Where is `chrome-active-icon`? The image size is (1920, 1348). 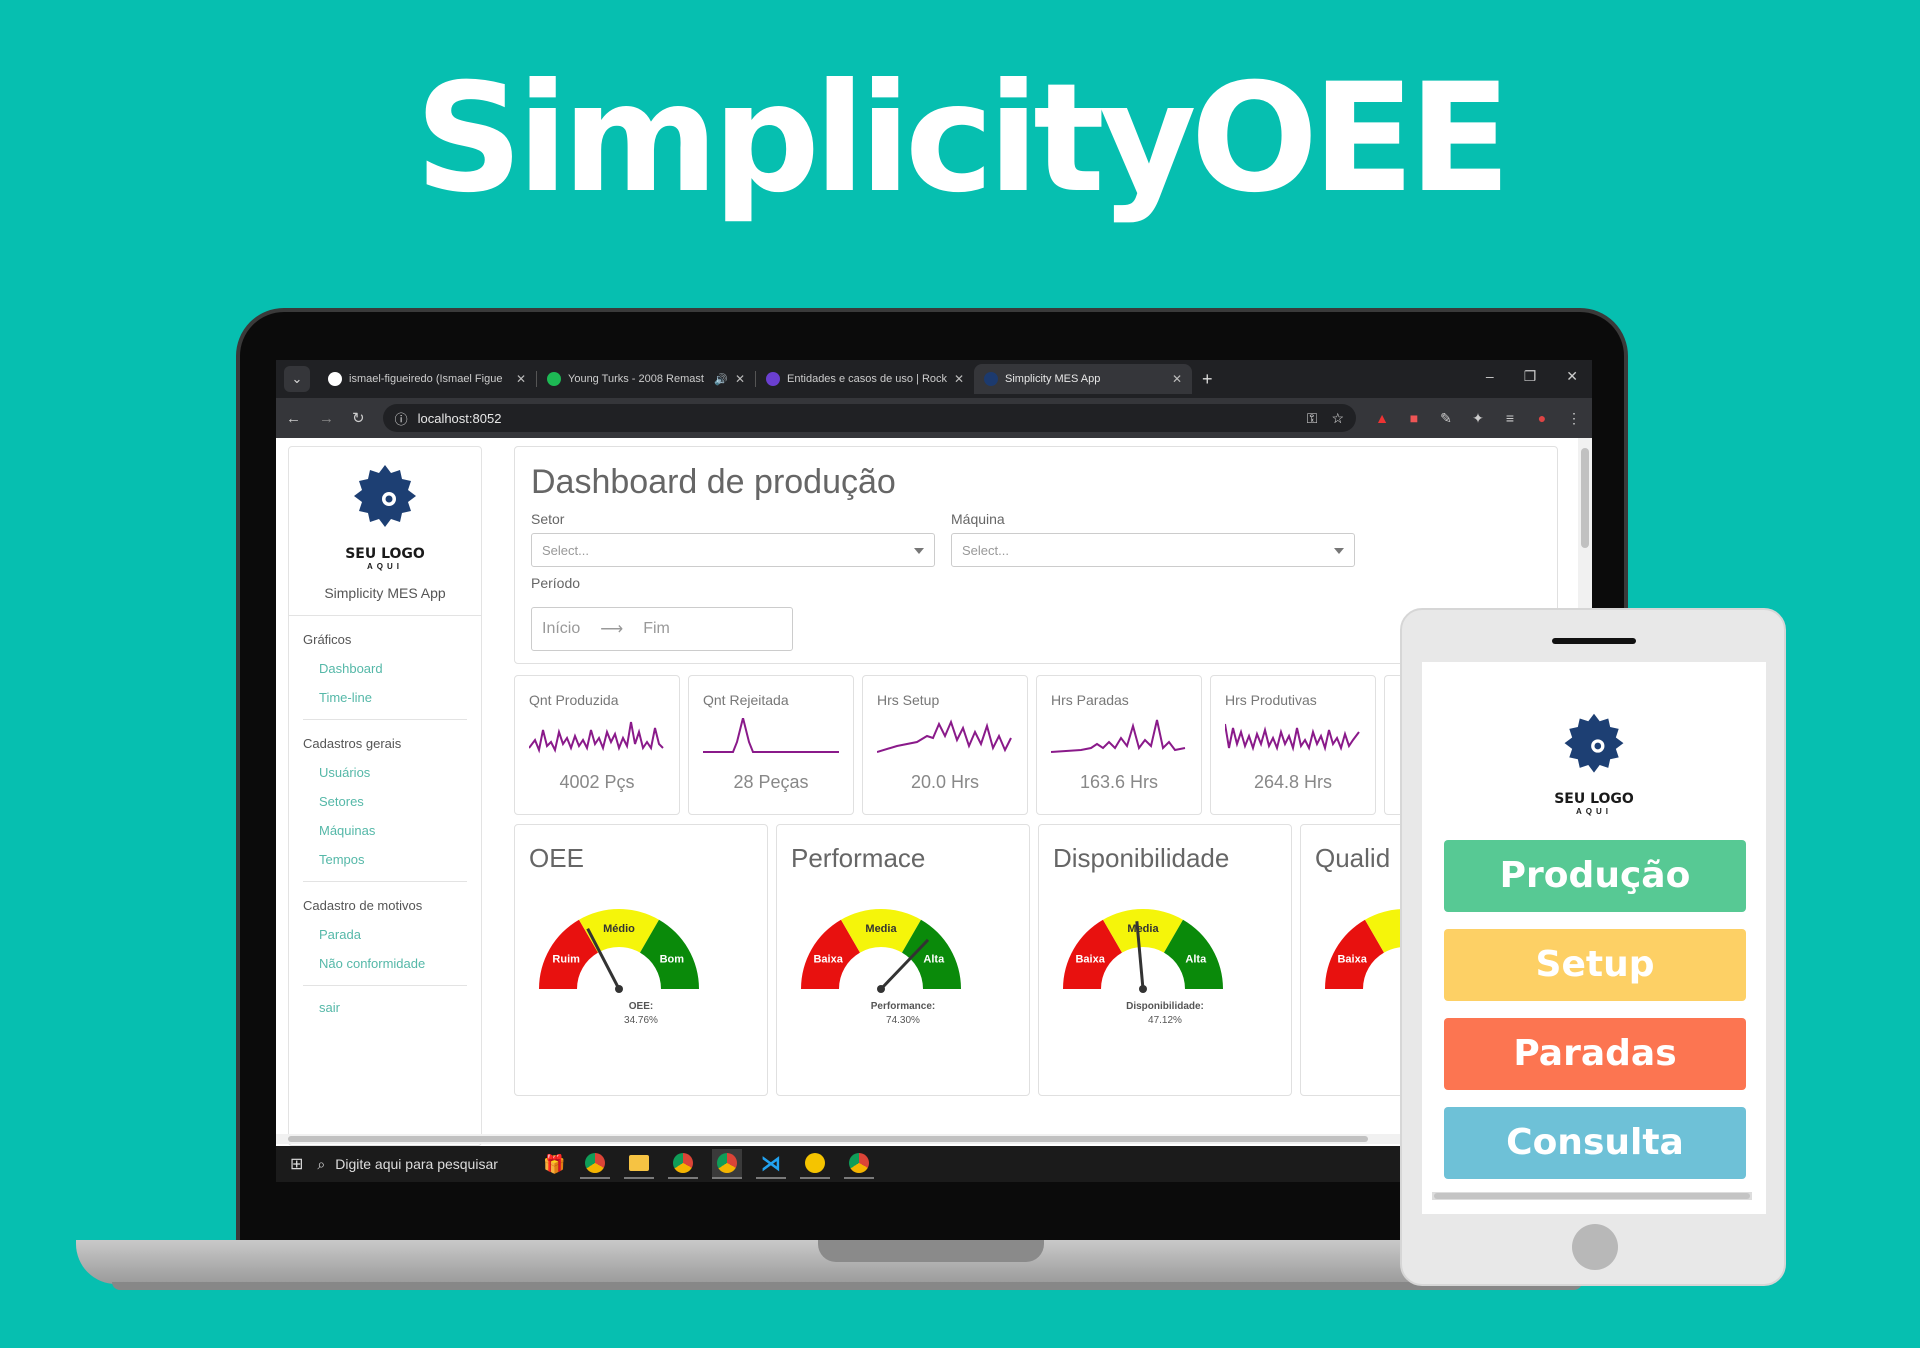
chrome-active-icon is located at coordinates (726, 1164).